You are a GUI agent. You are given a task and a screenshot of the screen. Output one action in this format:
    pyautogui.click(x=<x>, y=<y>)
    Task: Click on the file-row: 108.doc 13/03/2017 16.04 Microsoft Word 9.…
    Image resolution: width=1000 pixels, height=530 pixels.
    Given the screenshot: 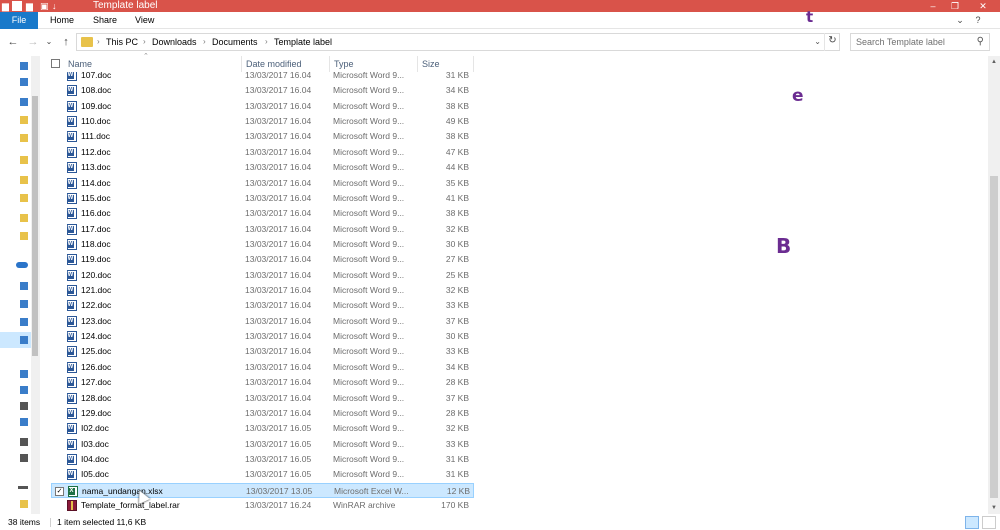 What is the action you would take?
    pyautogui.click(x=262, y=90)
    